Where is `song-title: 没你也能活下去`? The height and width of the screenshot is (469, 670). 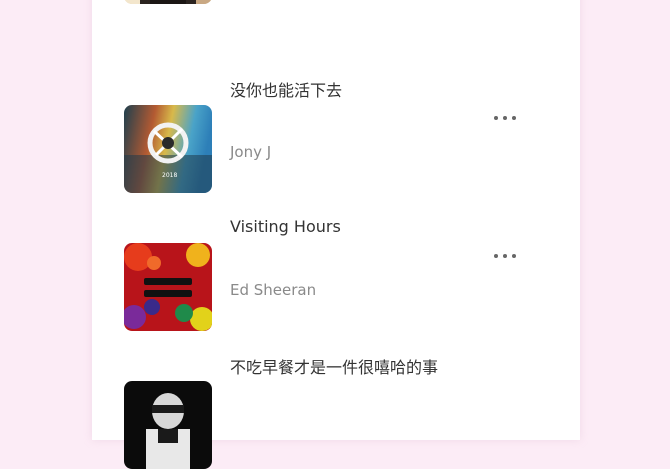
song-title: 没你也能活下去 is located at coordinates (286, 90).